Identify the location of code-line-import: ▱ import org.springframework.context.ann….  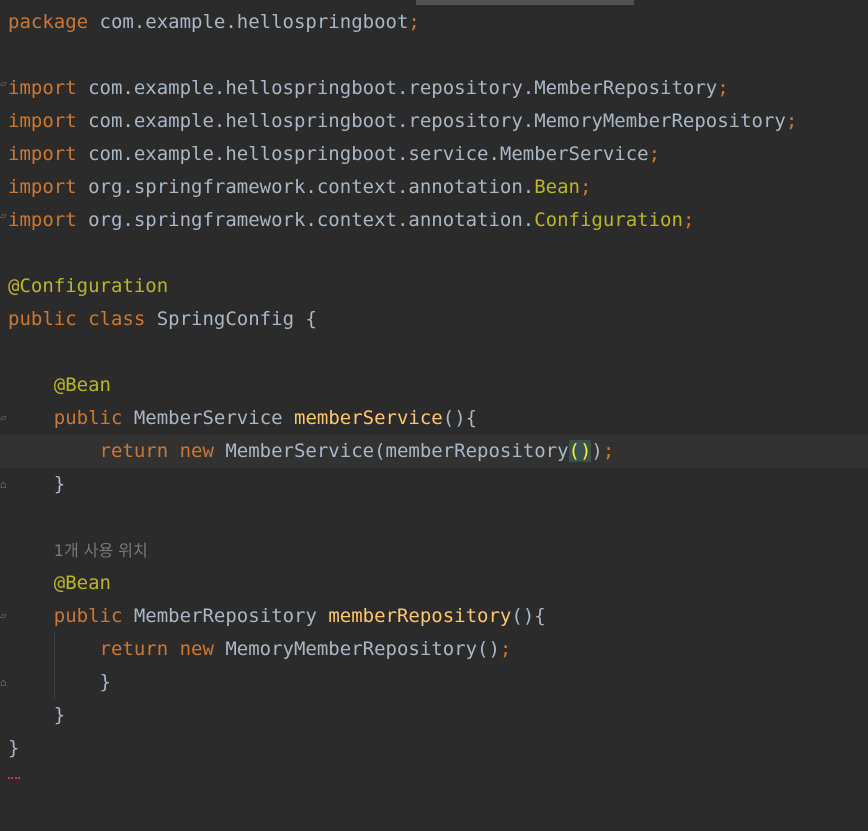
(347, 220).